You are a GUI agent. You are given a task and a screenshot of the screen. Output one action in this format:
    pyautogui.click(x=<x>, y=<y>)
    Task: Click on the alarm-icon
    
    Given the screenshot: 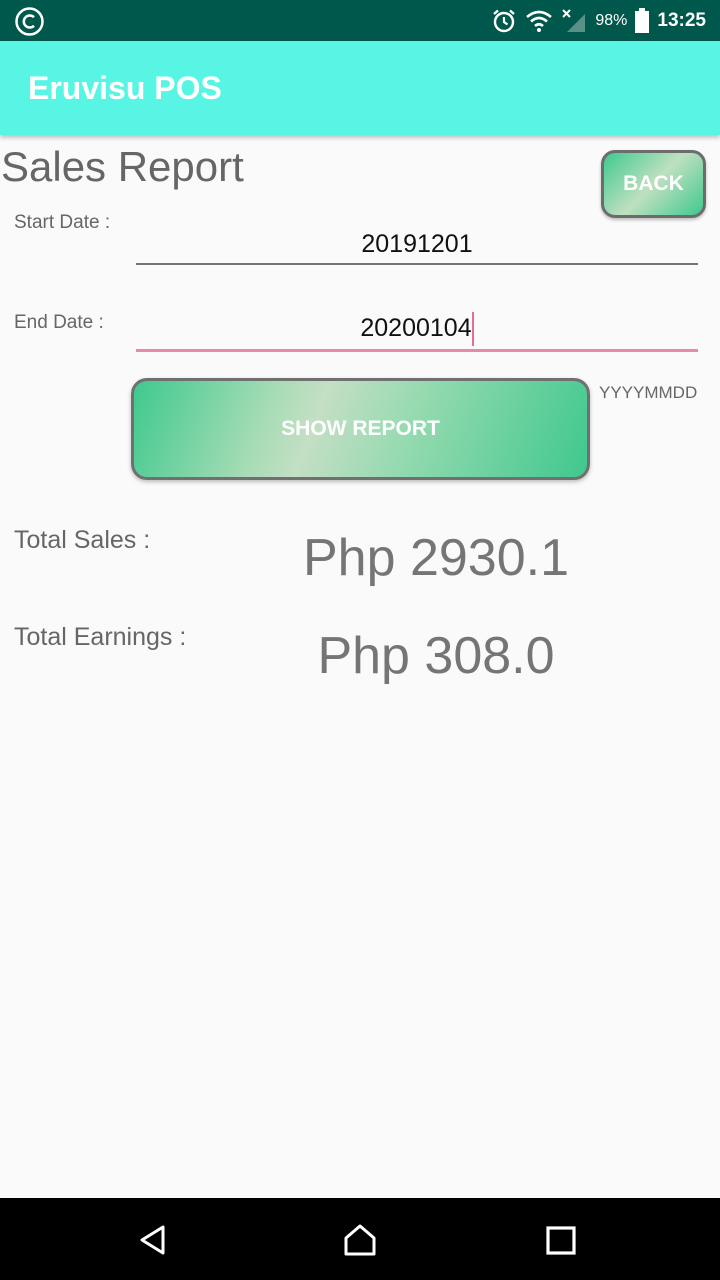 What is the action you would take?
    pyautogui.click(x=504, y=20)
    